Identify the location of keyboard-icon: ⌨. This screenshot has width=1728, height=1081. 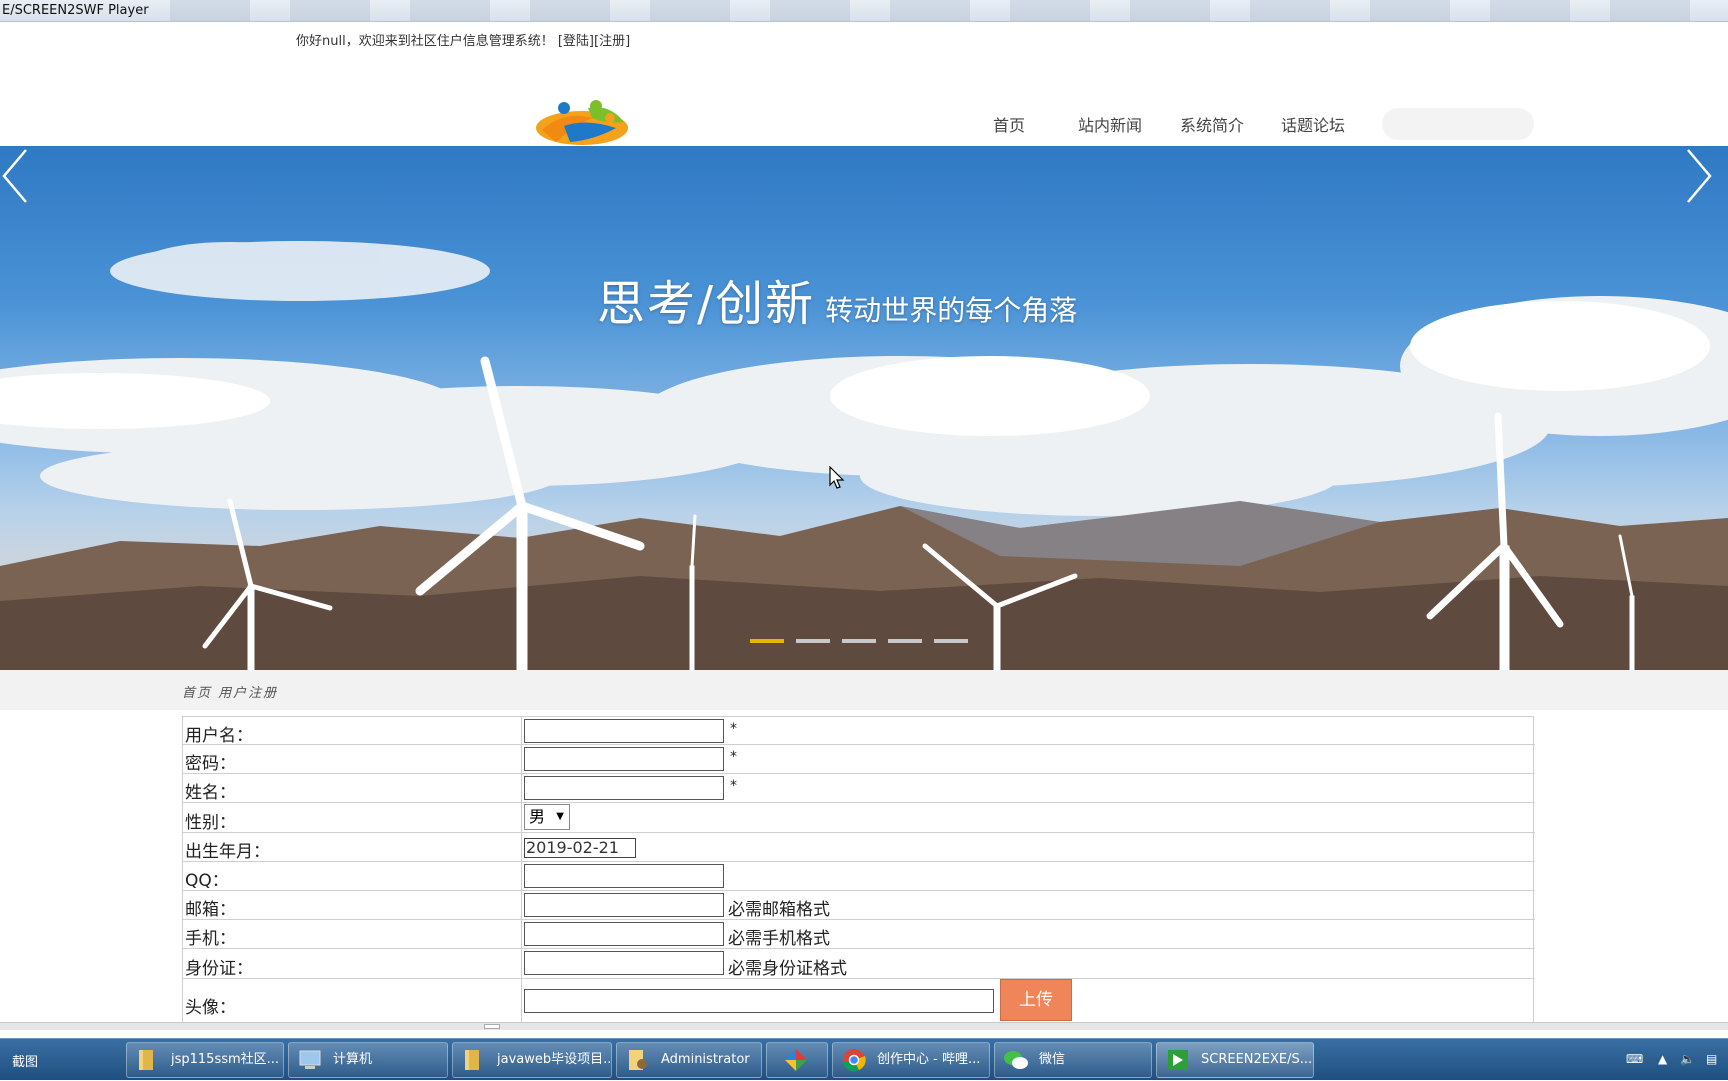
(1634, 1059).